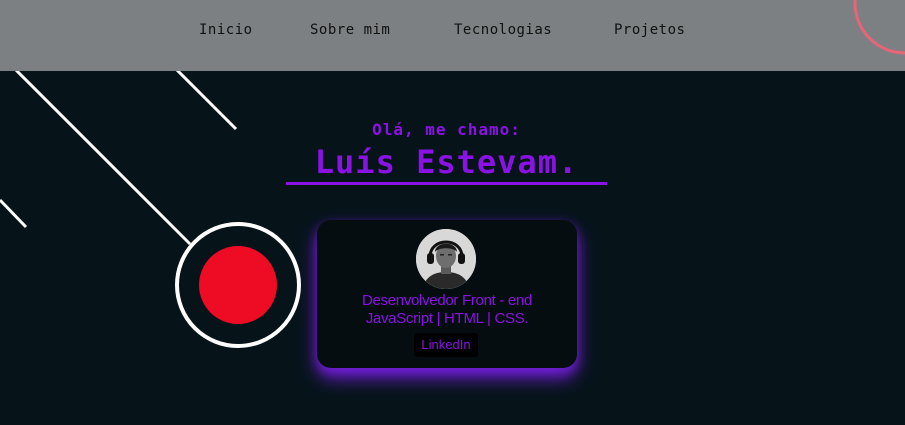 Image resolution: width=905 pixels, height=425 pixels. I want to click on hero-name: Luís Estevam., so click(446, 163).